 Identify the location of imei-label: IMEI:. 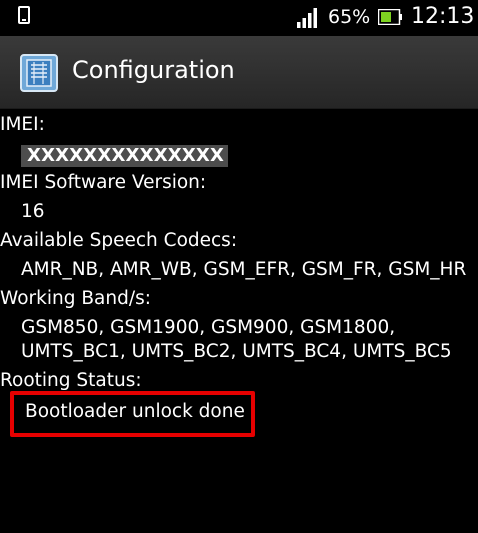
(22, 124).